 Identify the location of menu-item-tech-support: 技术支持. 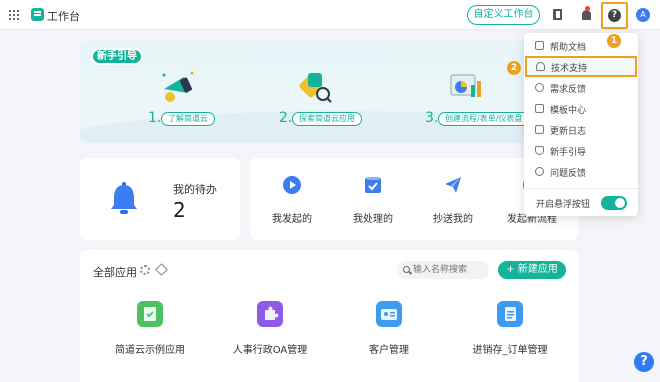
(581, 66).